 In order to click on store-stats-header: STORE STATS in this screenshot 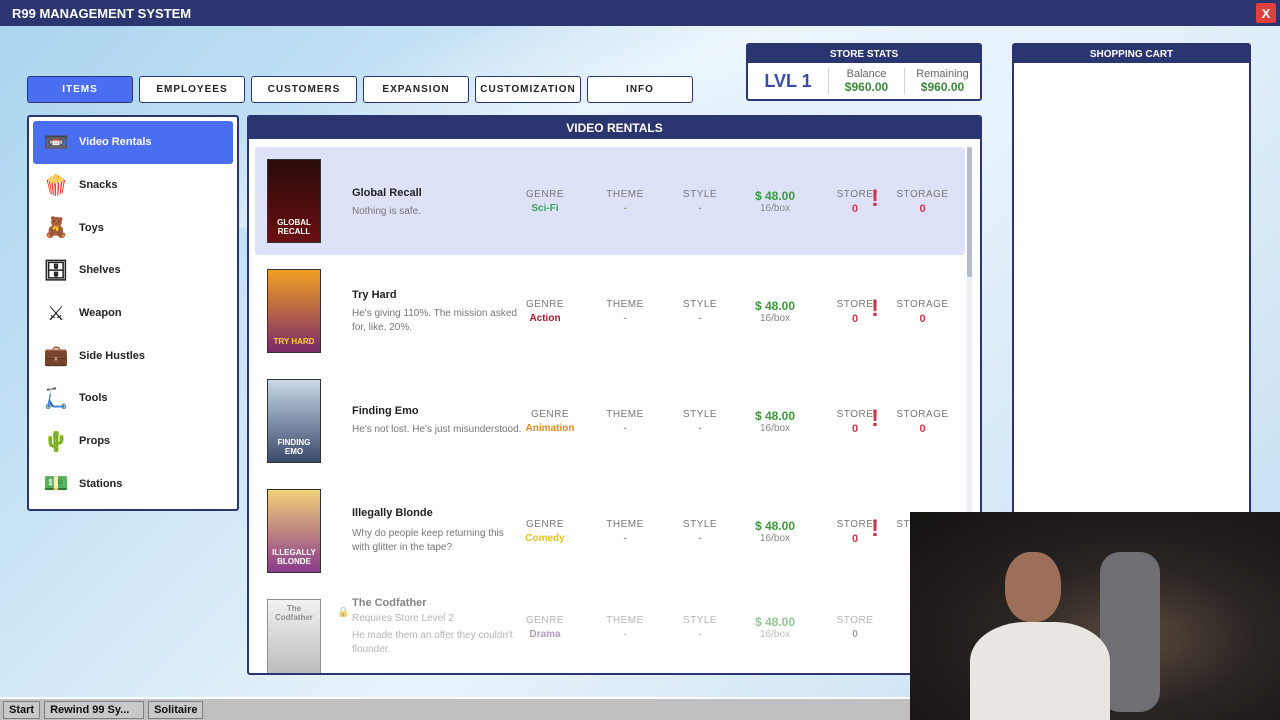, I will do `click(864, 54)`.